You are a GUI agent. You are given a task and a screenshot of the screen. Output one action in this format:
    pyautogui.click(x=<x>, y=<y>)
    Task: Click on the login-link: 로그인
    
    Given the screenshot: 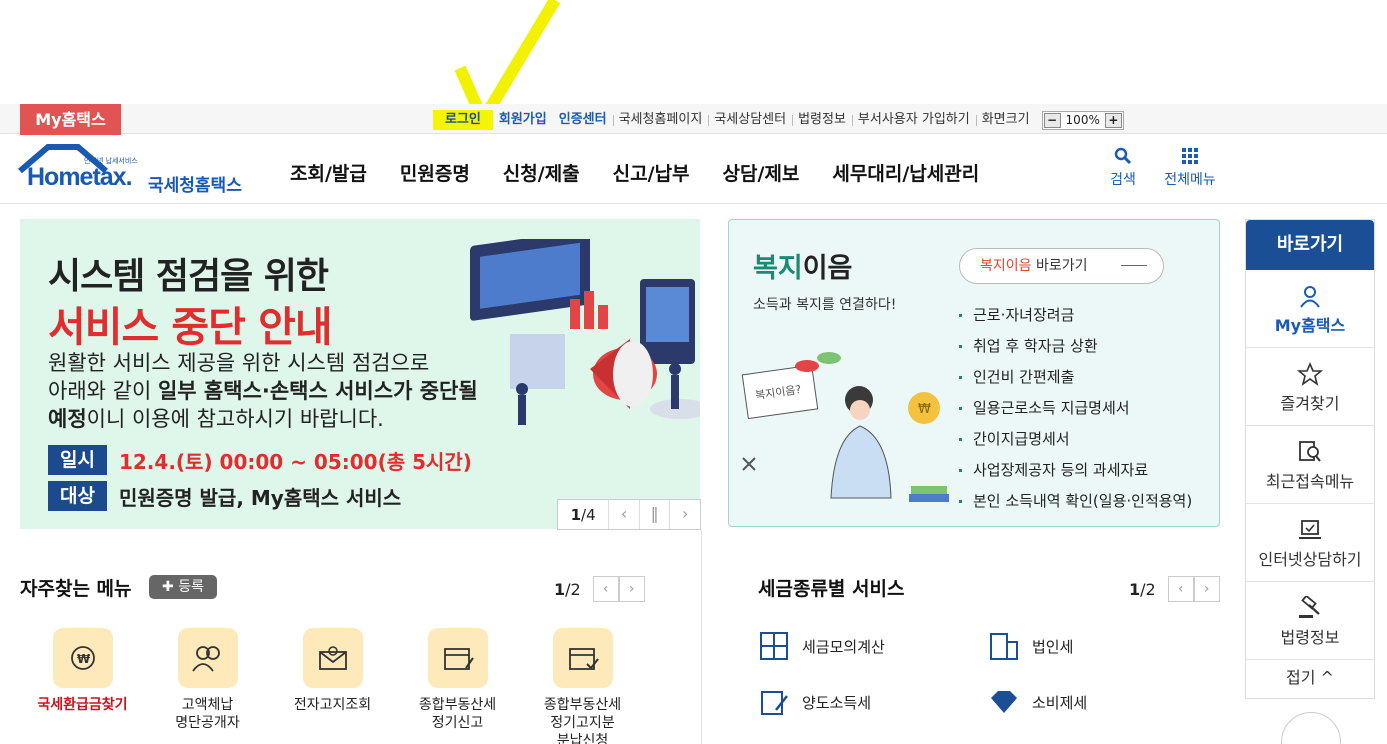 What is the action you would take?
    pyautogui.click(x=463, y=120)
    